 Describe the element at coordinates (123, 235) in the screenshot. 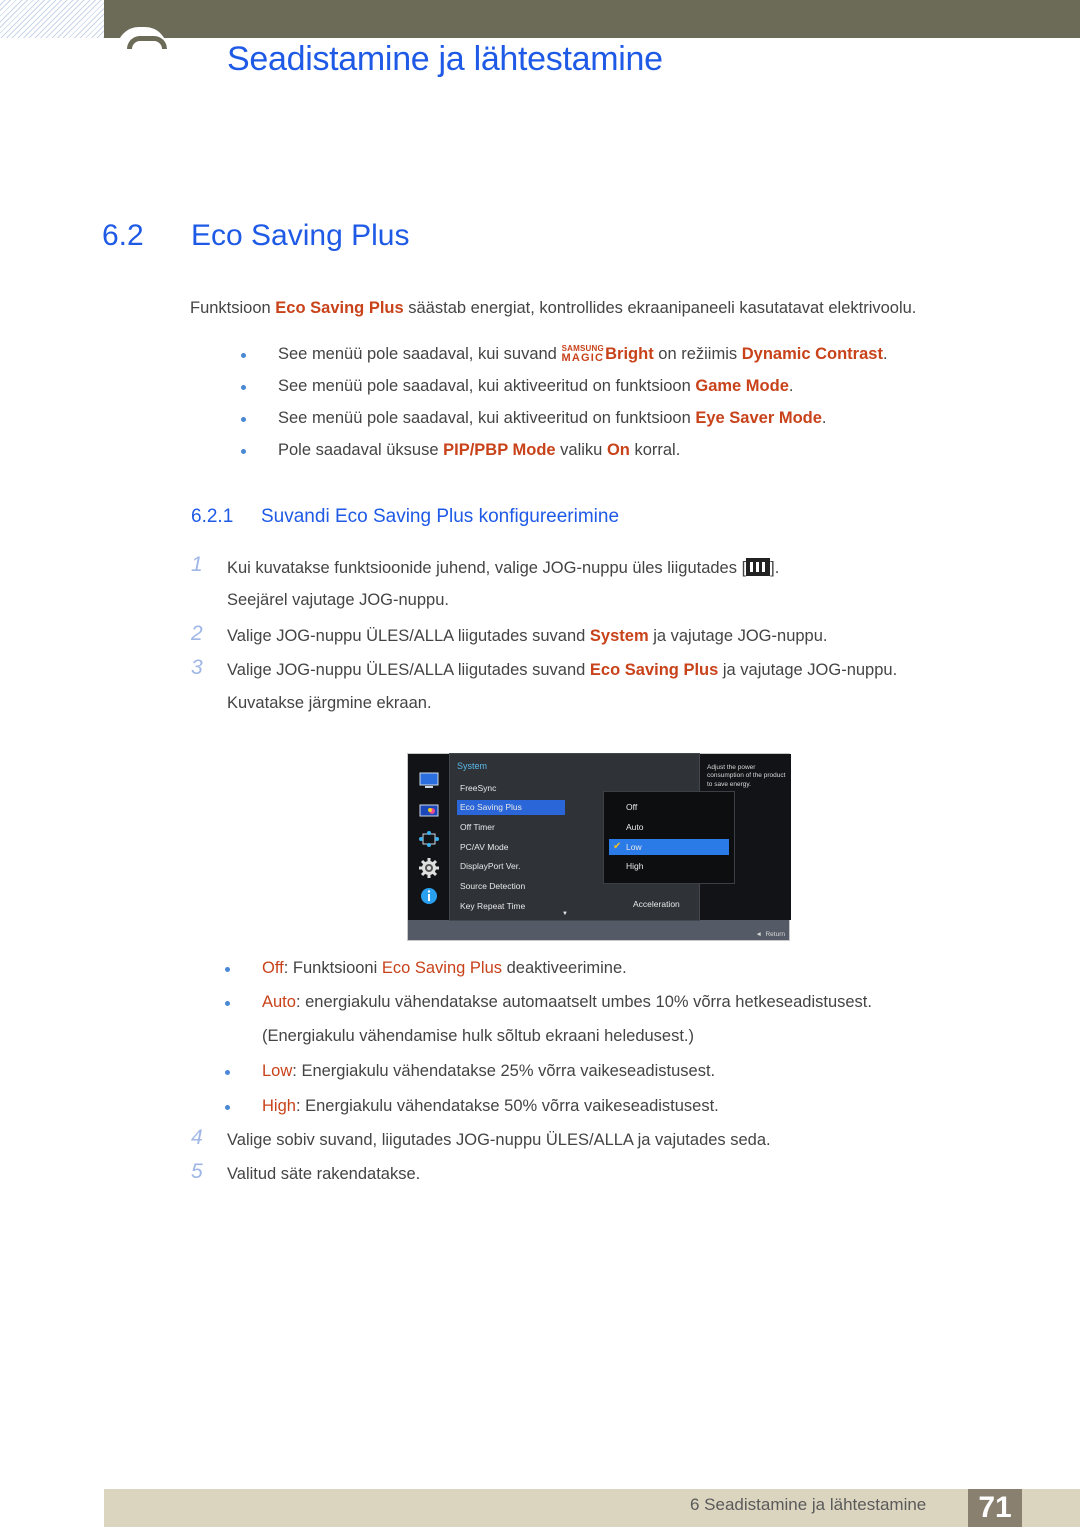

I see `section-number: 6.2` at that location.